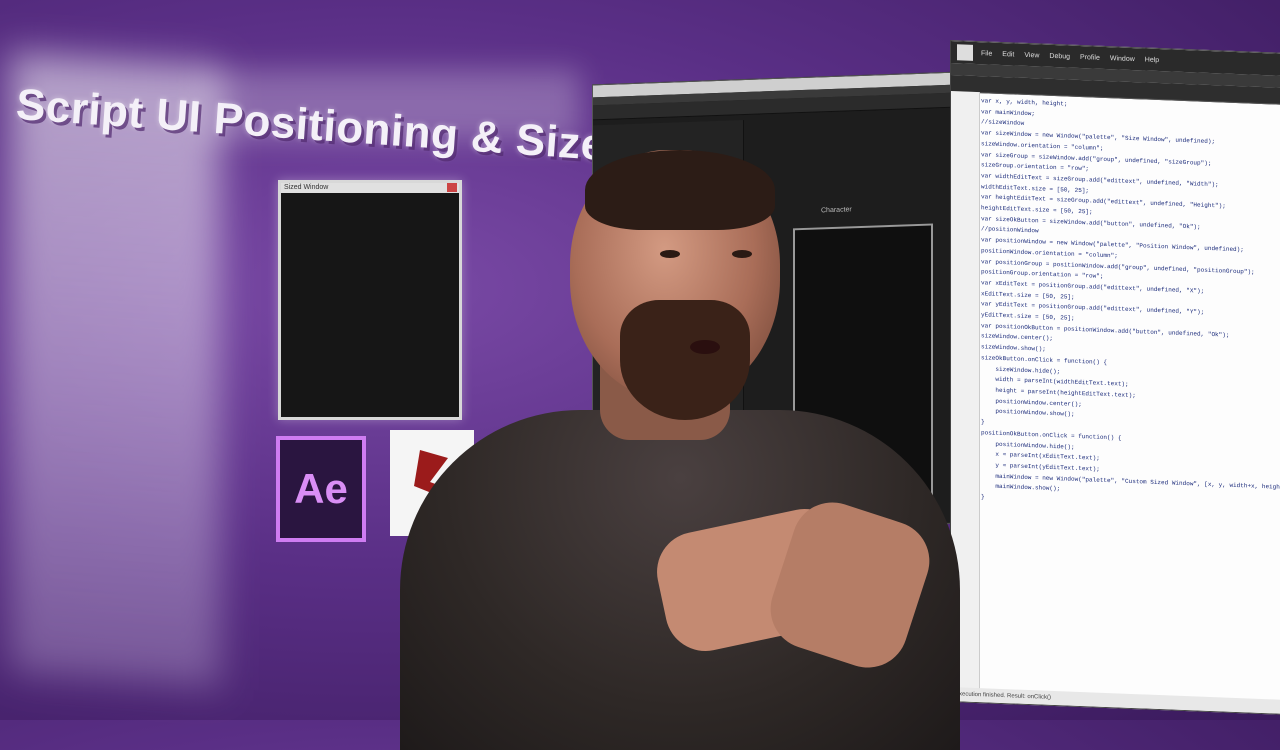 The image size is (1280, 750). What do you see at coordinates (321, 489) in the screenshot?
I see `after-effects-logo: Ae` at bounding box center [321, 489].